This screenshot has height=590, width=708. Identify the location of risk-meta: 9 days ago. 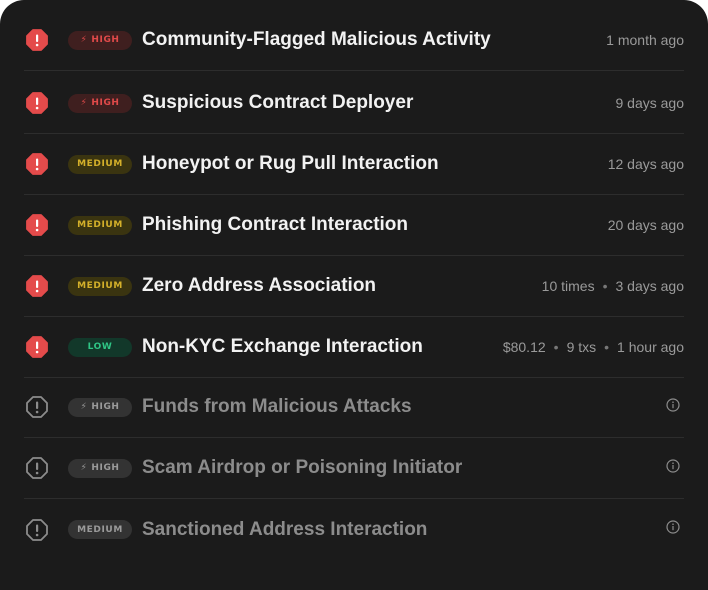
(650, 103).